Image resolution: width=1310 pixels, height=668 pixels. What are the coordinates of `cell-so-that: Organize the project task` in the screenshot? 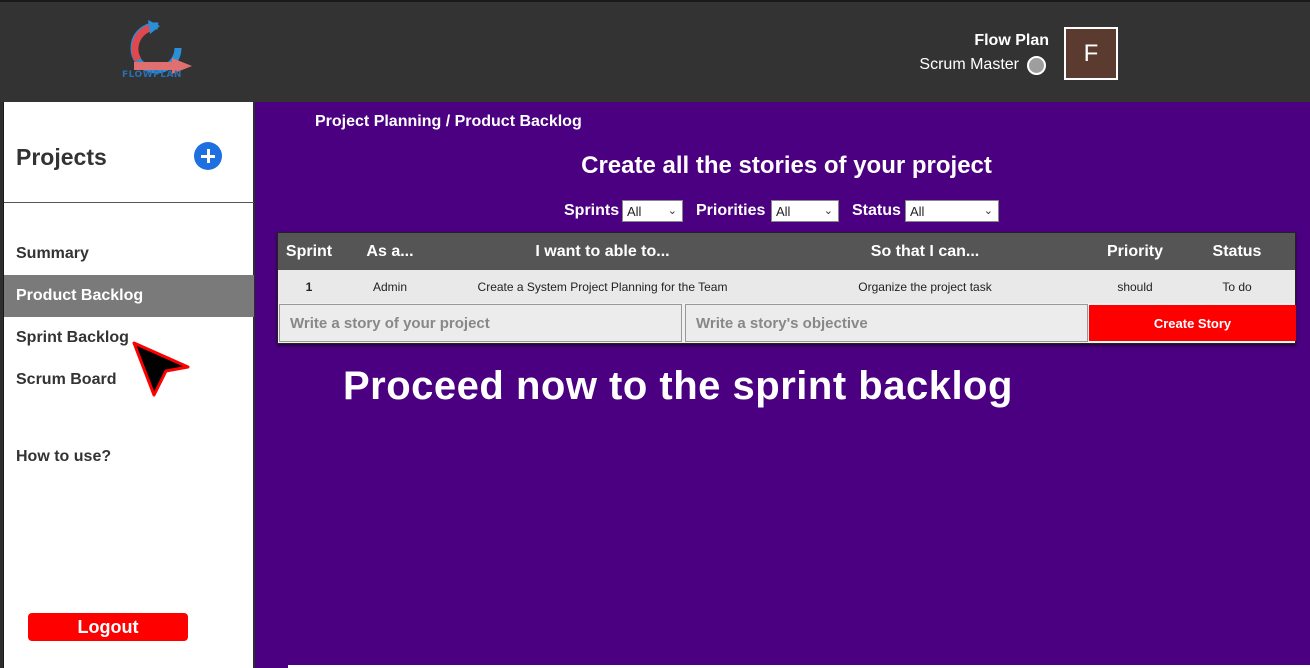 It's located at (925, 286).